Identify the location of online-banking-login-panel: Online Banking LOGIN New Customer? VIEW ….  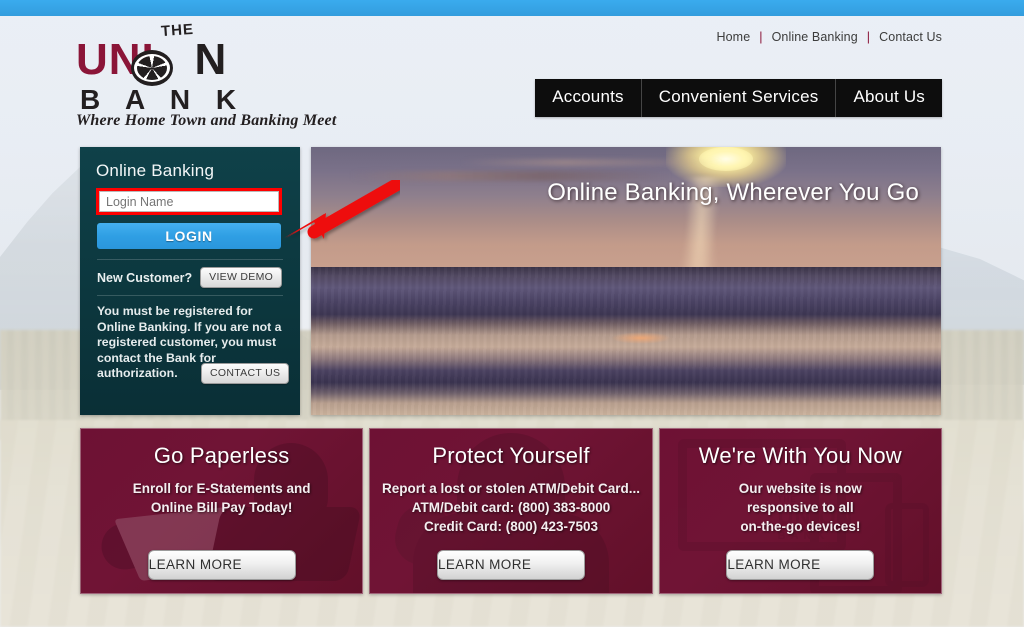
(190, 281).